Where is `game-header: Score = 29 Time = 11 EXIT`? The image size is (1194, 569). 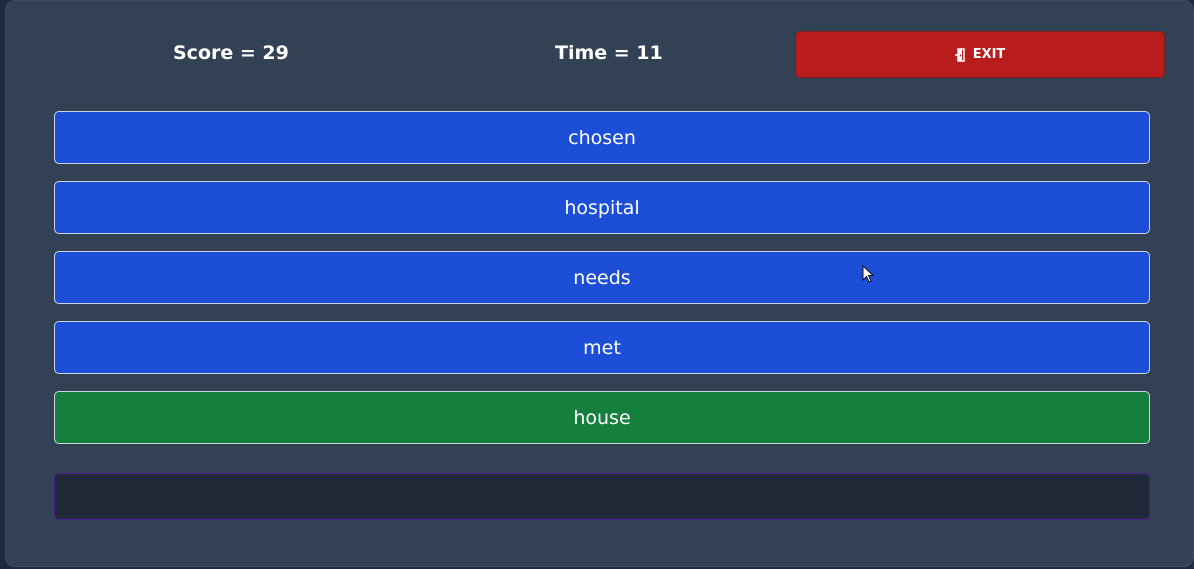
game-header: Score = 29 Time = 11 EXIT is located at coordinates (600, 55).